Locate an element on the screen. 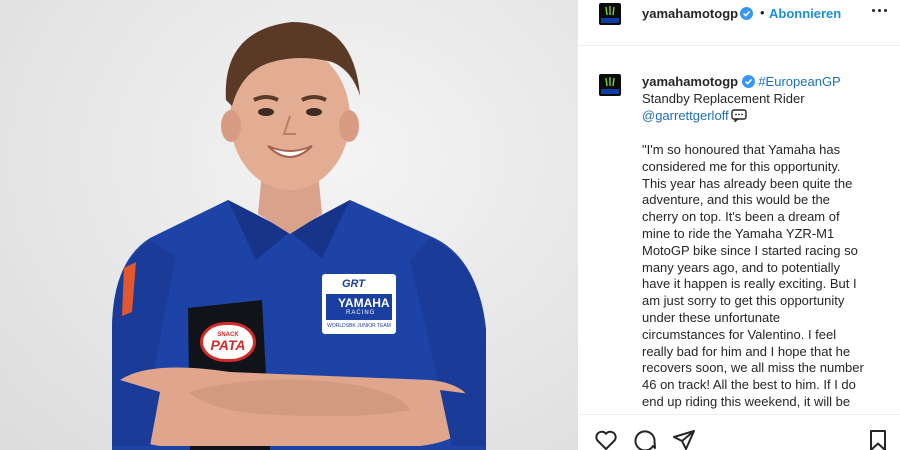 This screenshot has height=450, width=900. follow-button: Abonnieren is located at coordinates (805, 13).